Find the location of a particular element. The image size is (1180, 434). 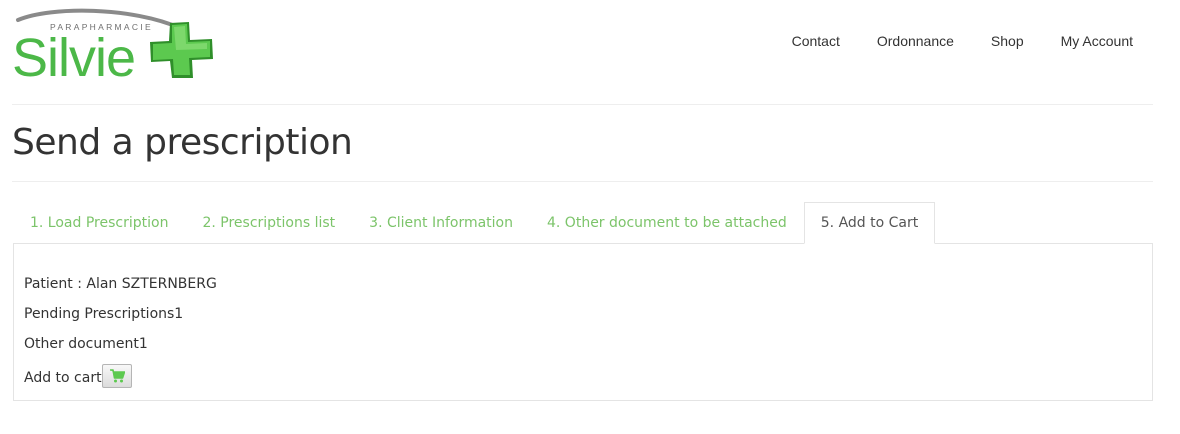

shopping-cart-icon is located at coordinates (117, 376).